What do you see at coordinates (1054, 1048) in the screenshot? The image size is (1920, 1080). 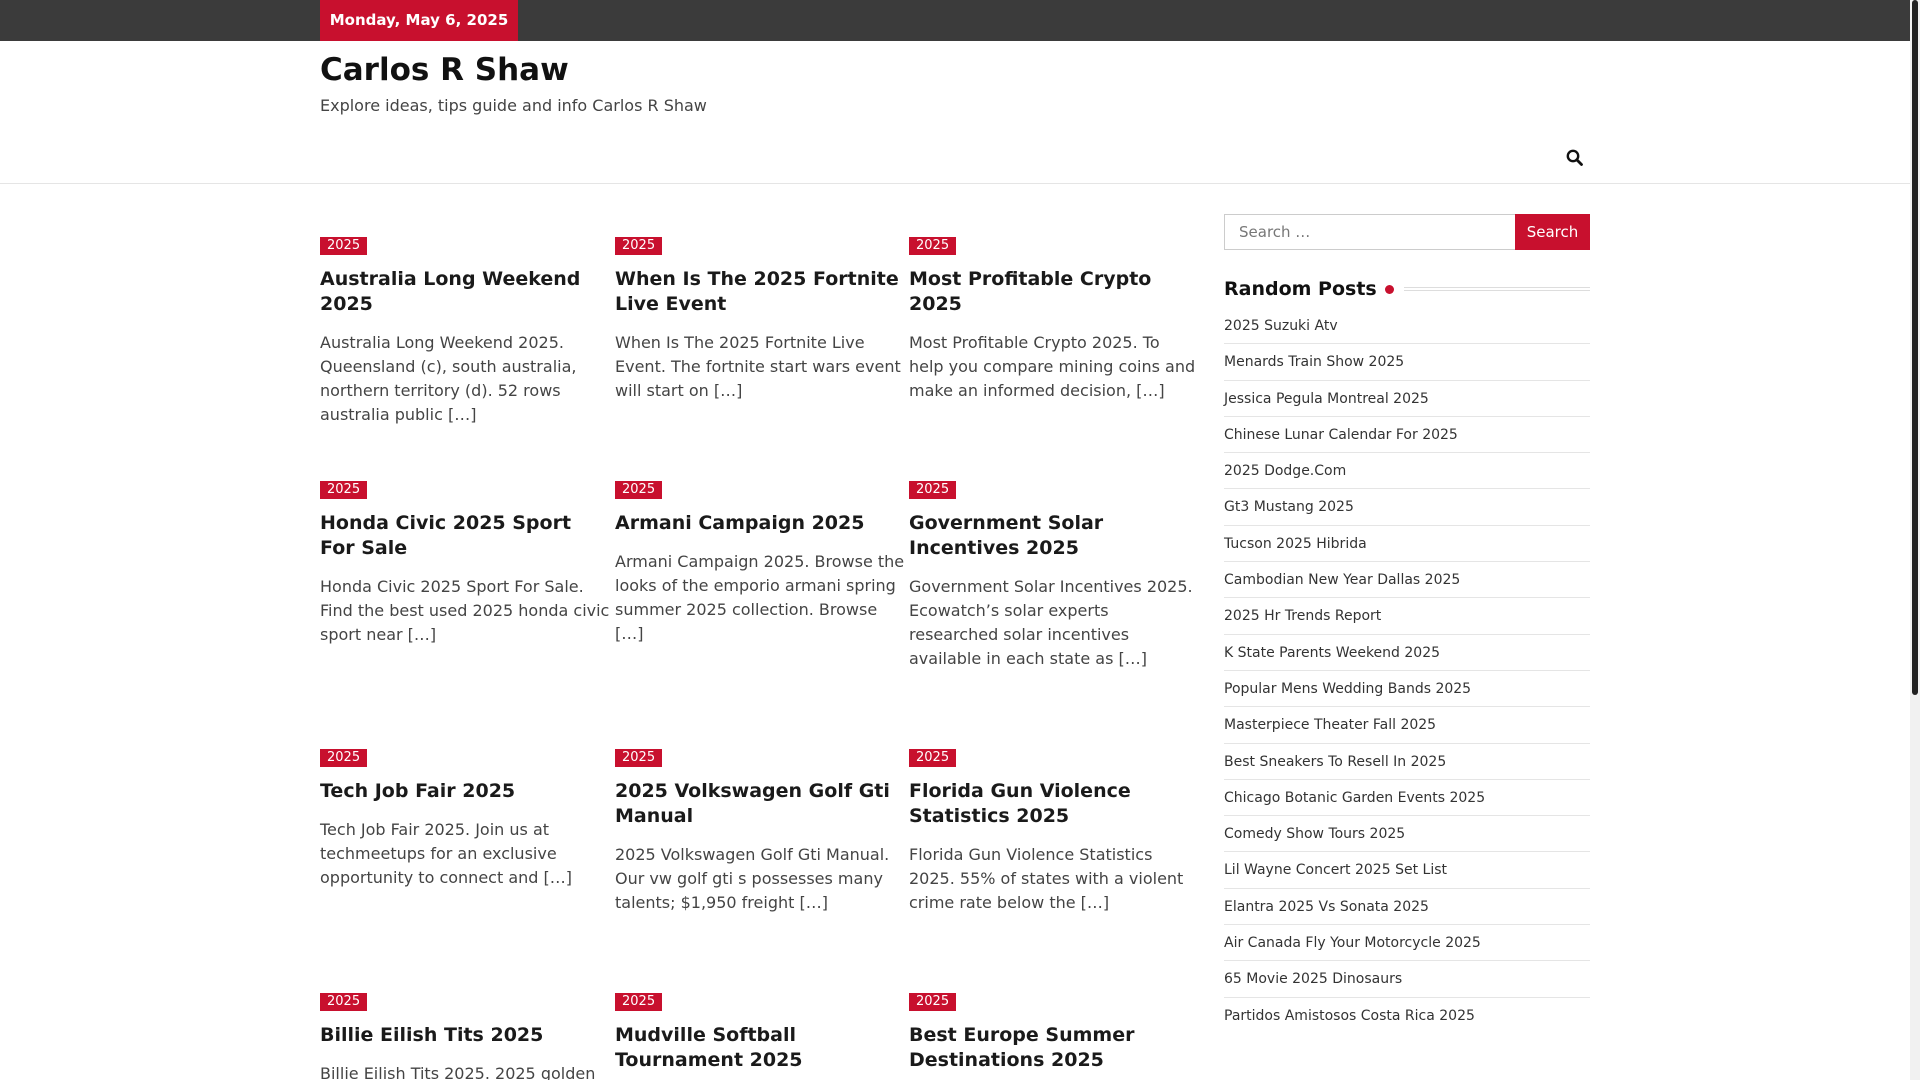 I see `post-title: Best Europe Summer Destinations 2025` at bounding box center [1054, 1048].